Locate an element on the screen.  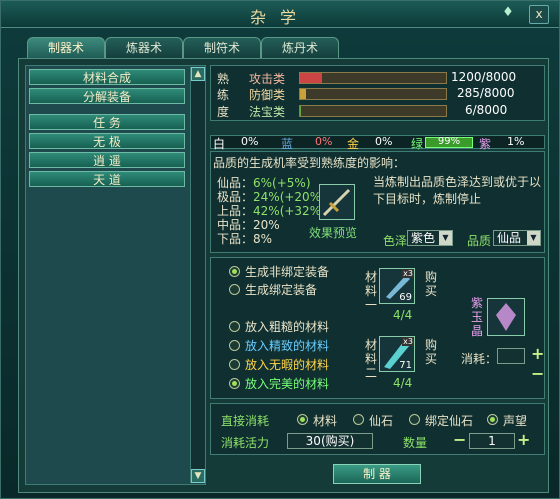
bind-option-bound: 生成绑定装备 is located at coordinates (281, 289).